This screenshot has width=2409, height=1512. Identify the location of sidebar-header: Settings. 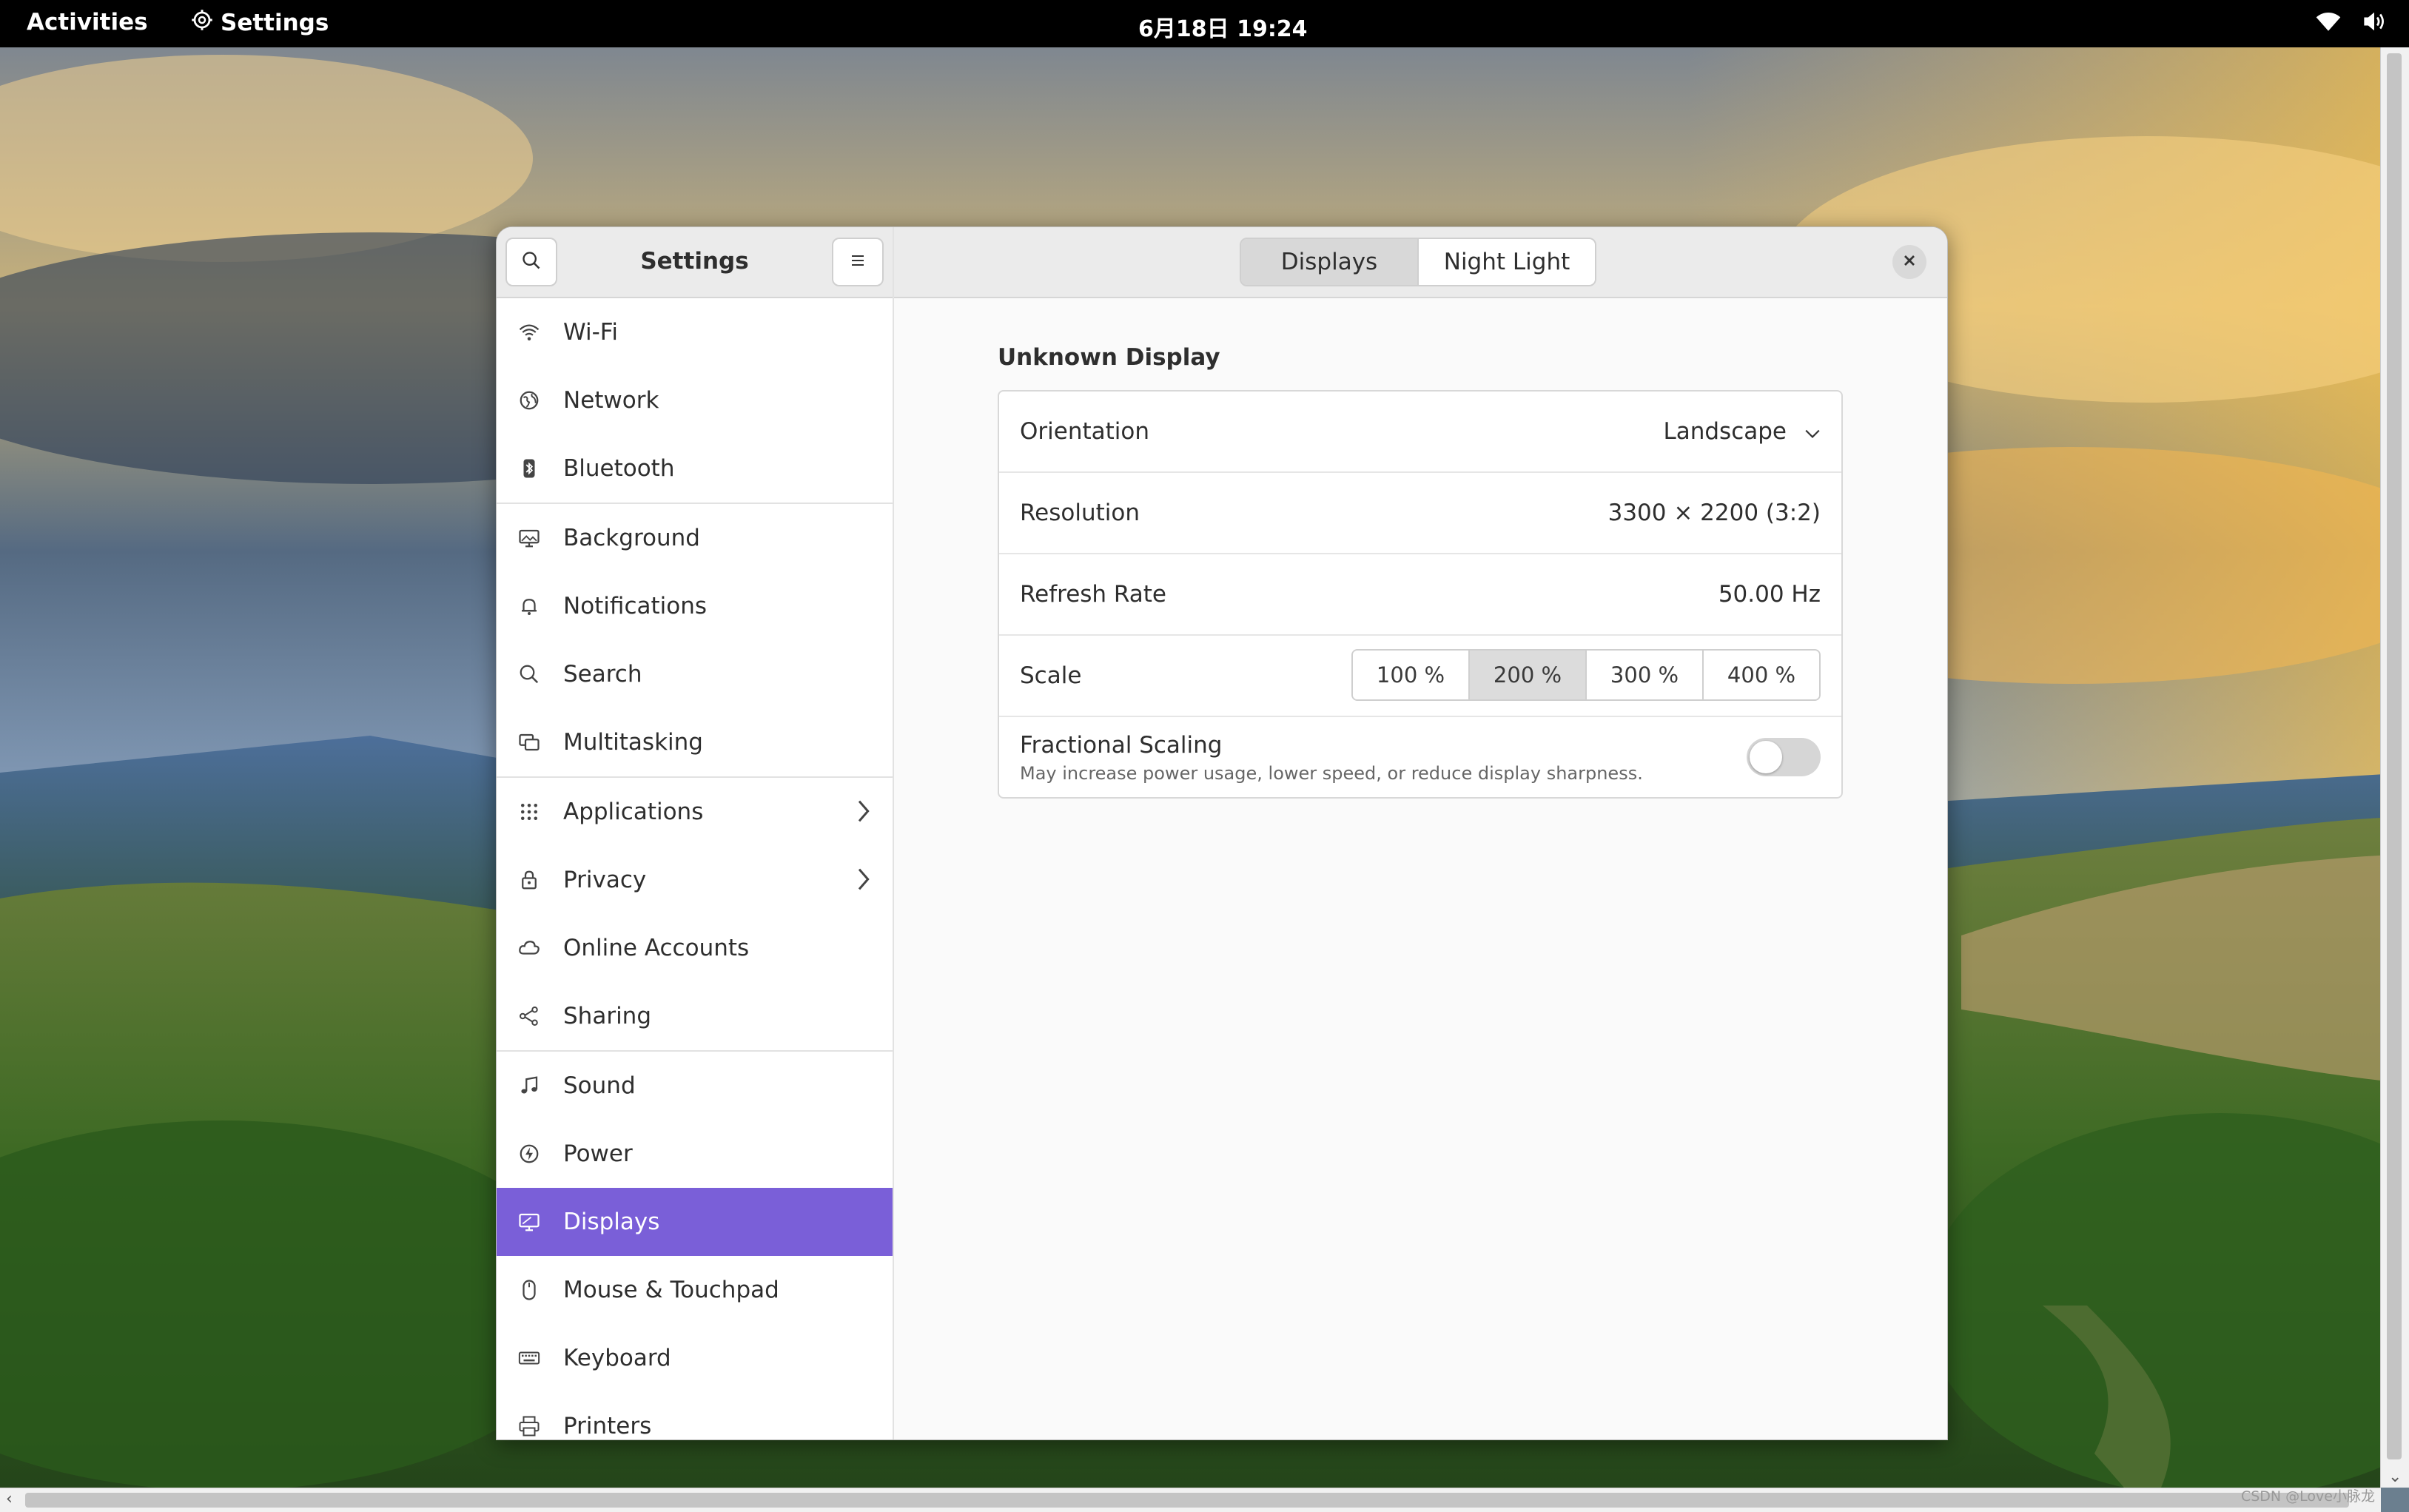
(695, 262).